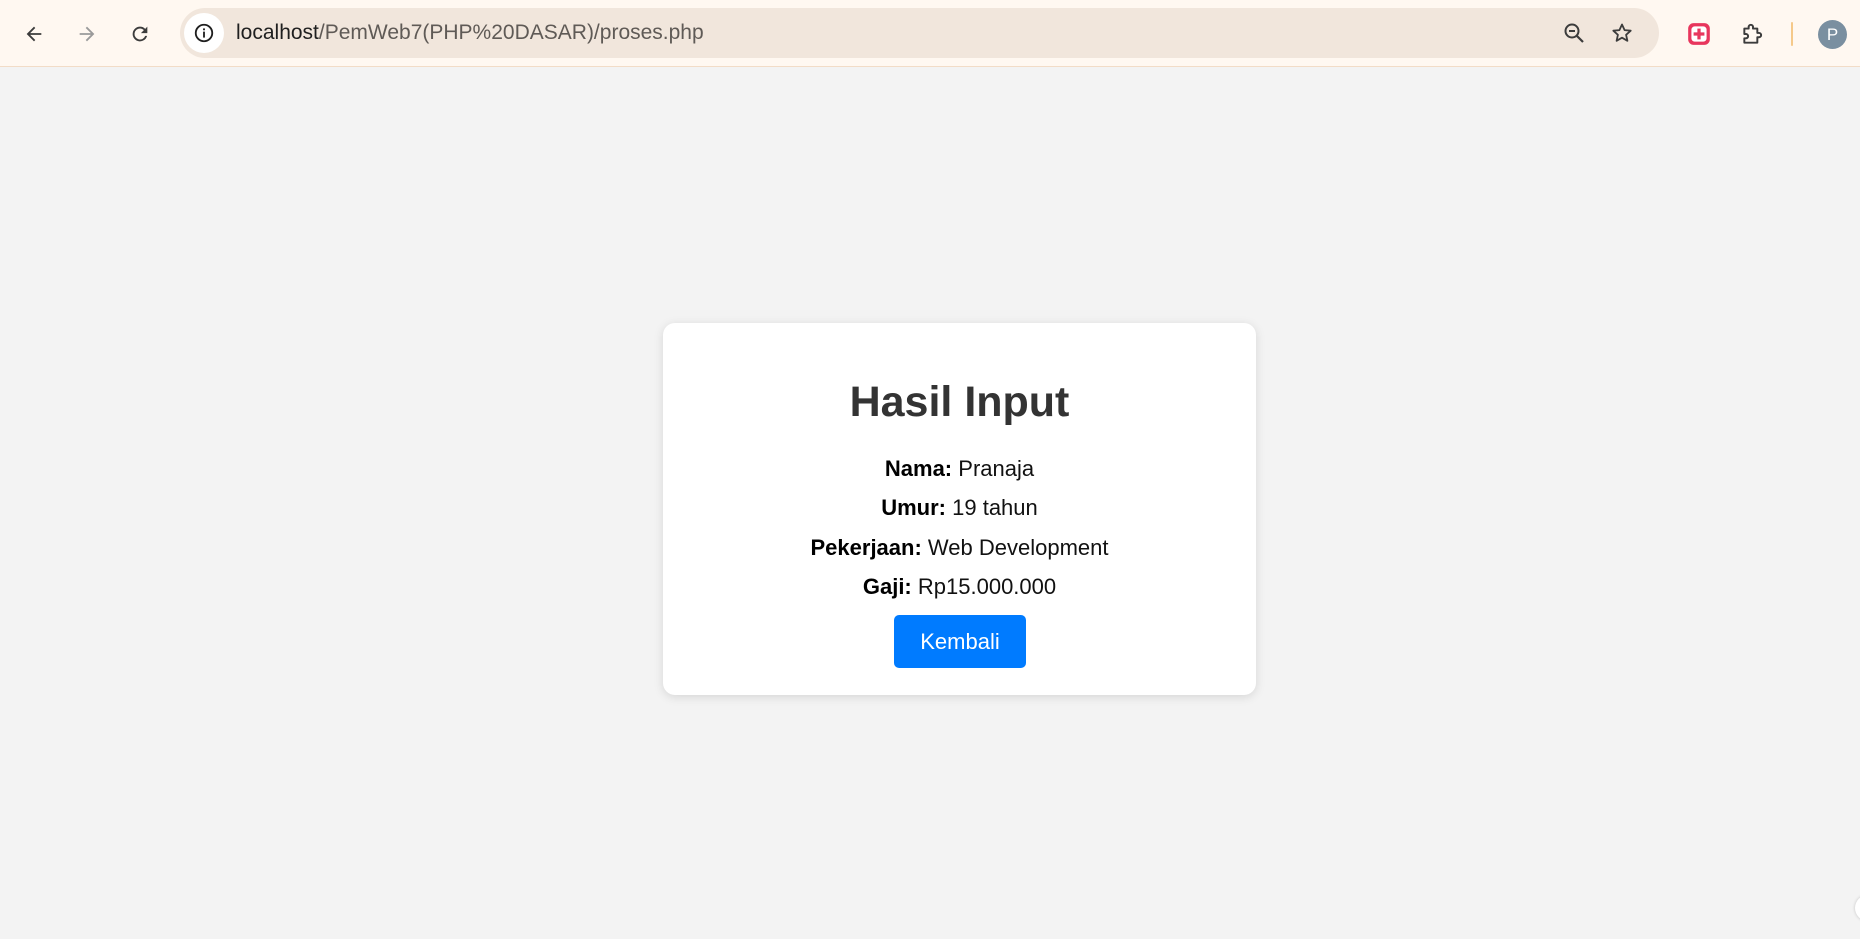 This screenshot has width=1860, height=939. I want to click on field-value: 19 tahun, so click(995, 507).